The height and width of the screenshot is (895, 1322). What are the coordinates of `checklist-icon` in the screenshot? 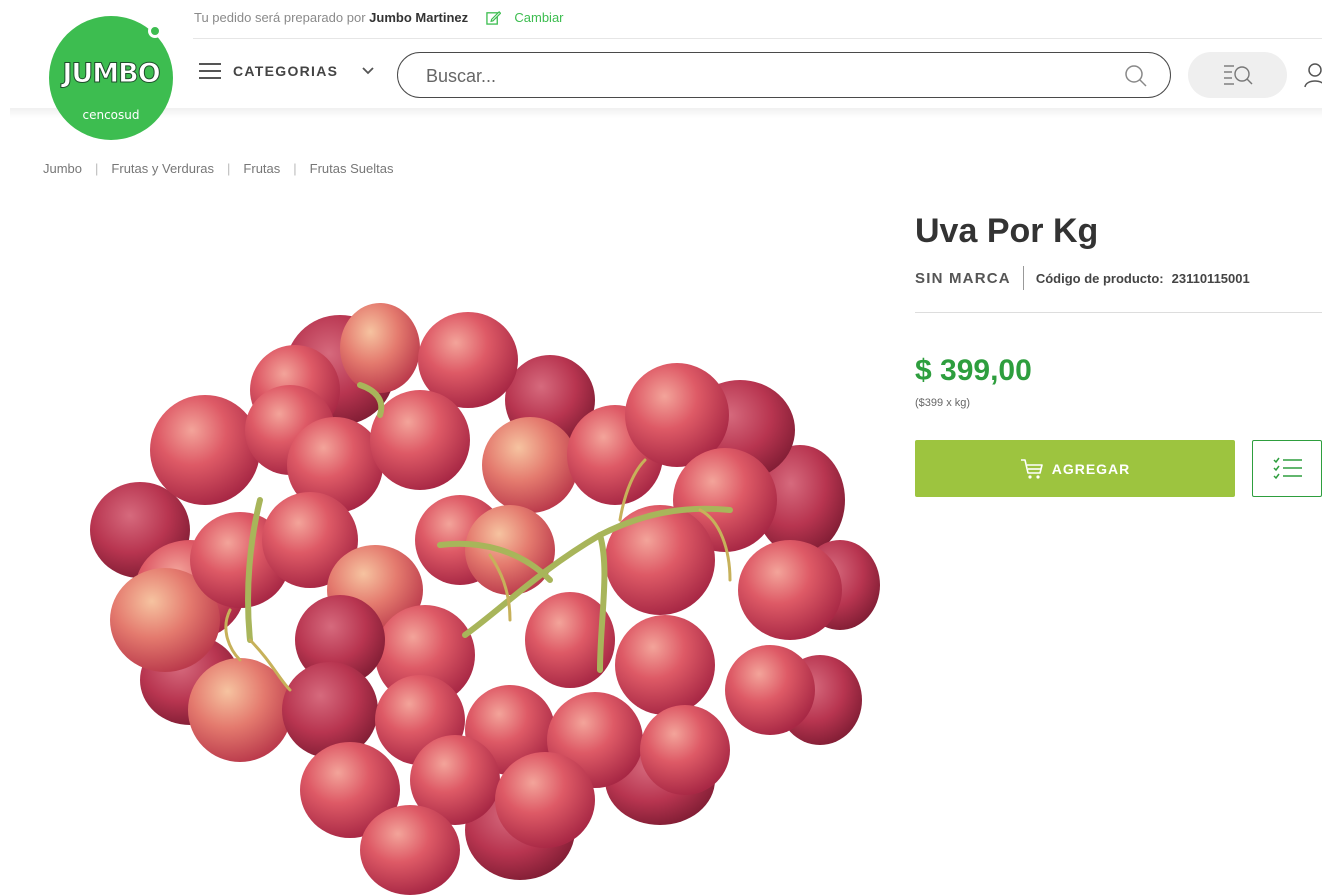 It's located at (1287, 468).